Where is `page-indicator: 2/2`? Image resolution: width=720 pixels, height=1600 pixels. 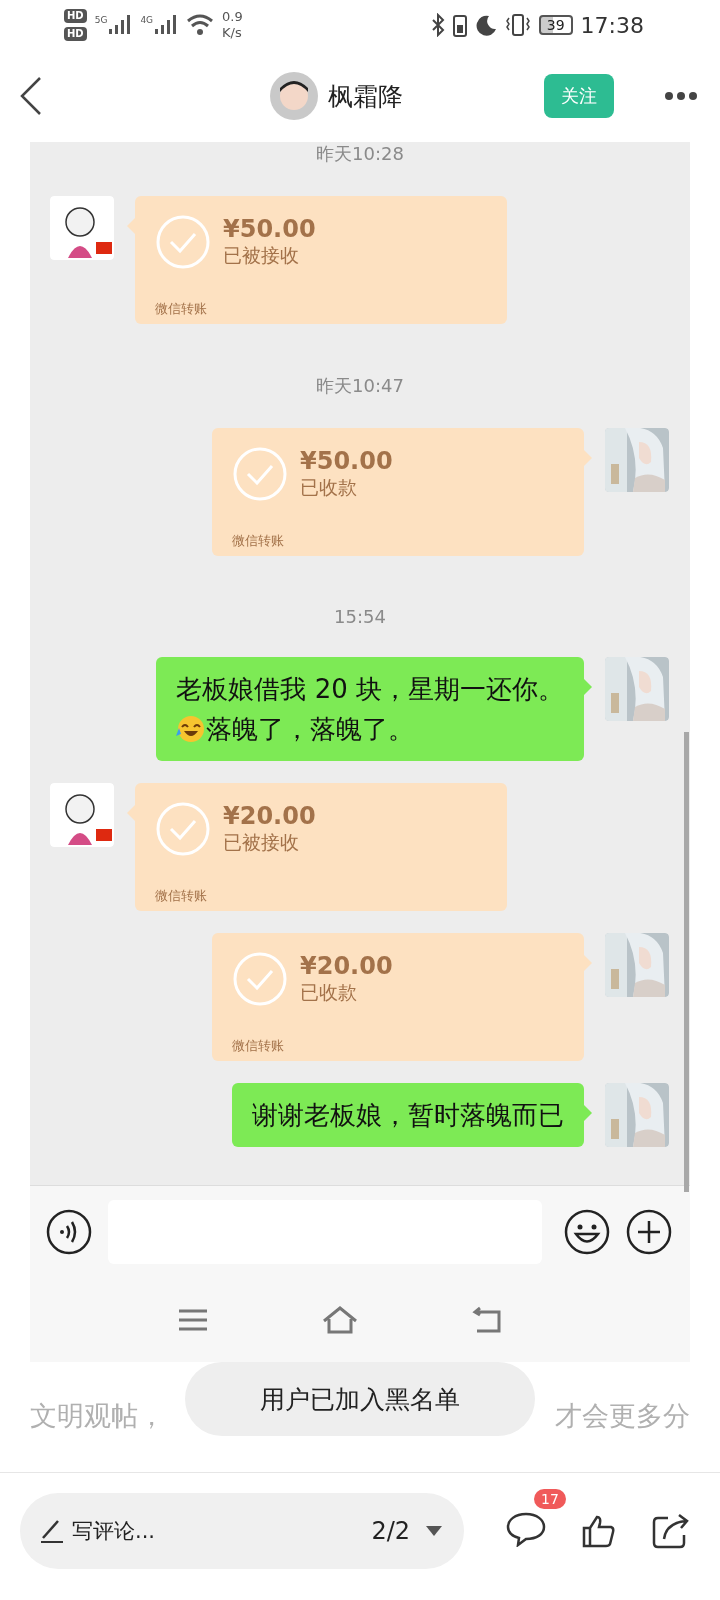 page-indicator: 2/2 is located at coordinates (390, 1531).